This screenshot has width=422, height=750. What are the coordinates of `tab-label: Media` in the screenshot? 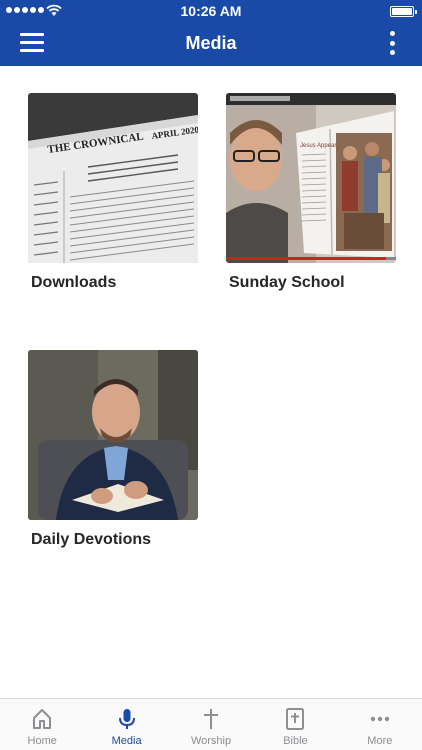 It's located at (126, 741).